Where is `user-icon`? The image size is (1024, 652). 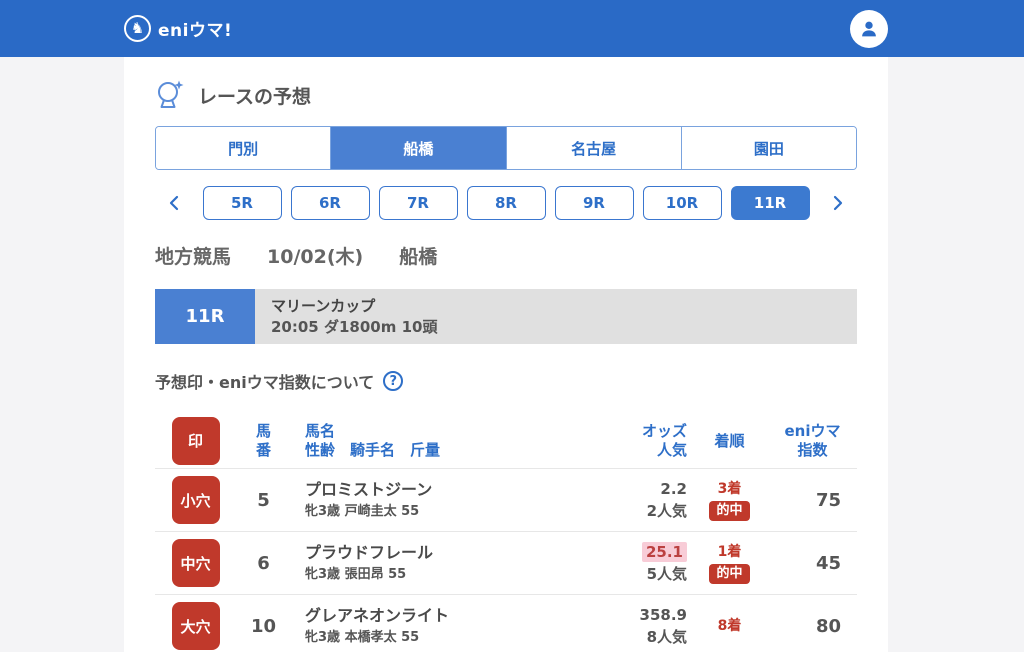 user-icon is located at coordinates (869, 28).